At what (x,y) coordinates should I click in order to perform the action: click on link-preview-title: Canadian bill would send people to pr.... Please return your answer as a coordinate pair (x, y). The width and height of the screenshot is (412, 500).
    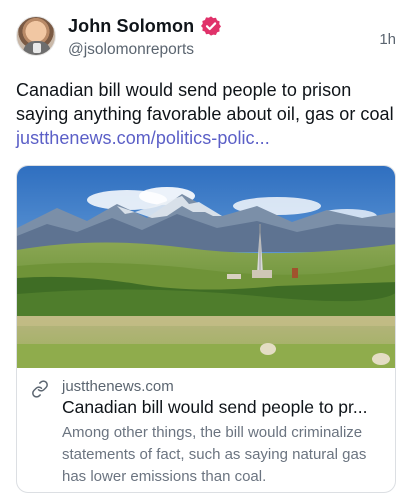
    Looking at the image, I should click on (223, 407).